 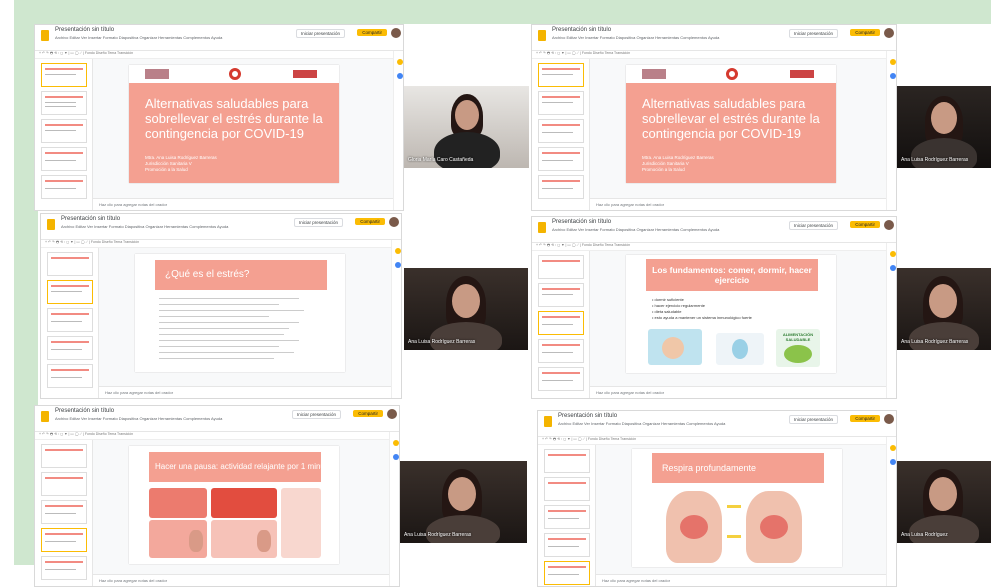 I want to click on health-logo, so click(x=235, y=74).